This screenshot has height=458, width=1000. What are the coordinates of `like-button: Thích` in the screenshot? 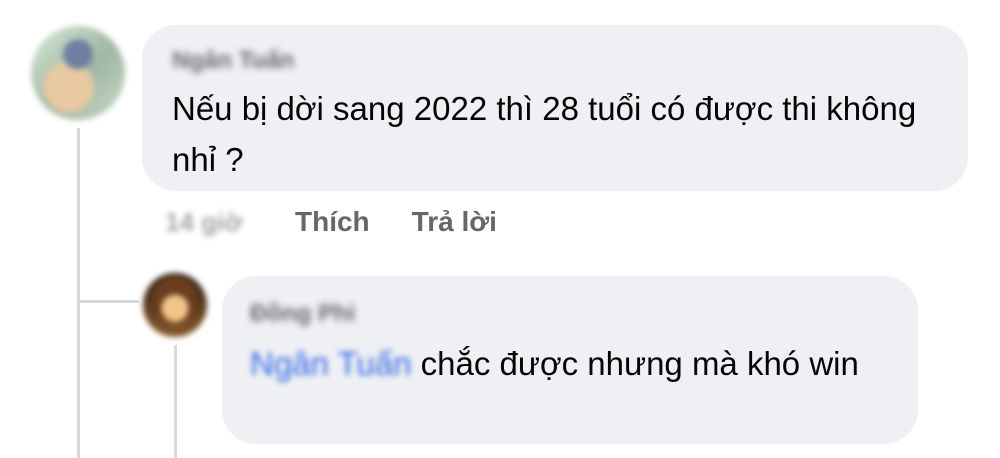 It's located at (332, 222).